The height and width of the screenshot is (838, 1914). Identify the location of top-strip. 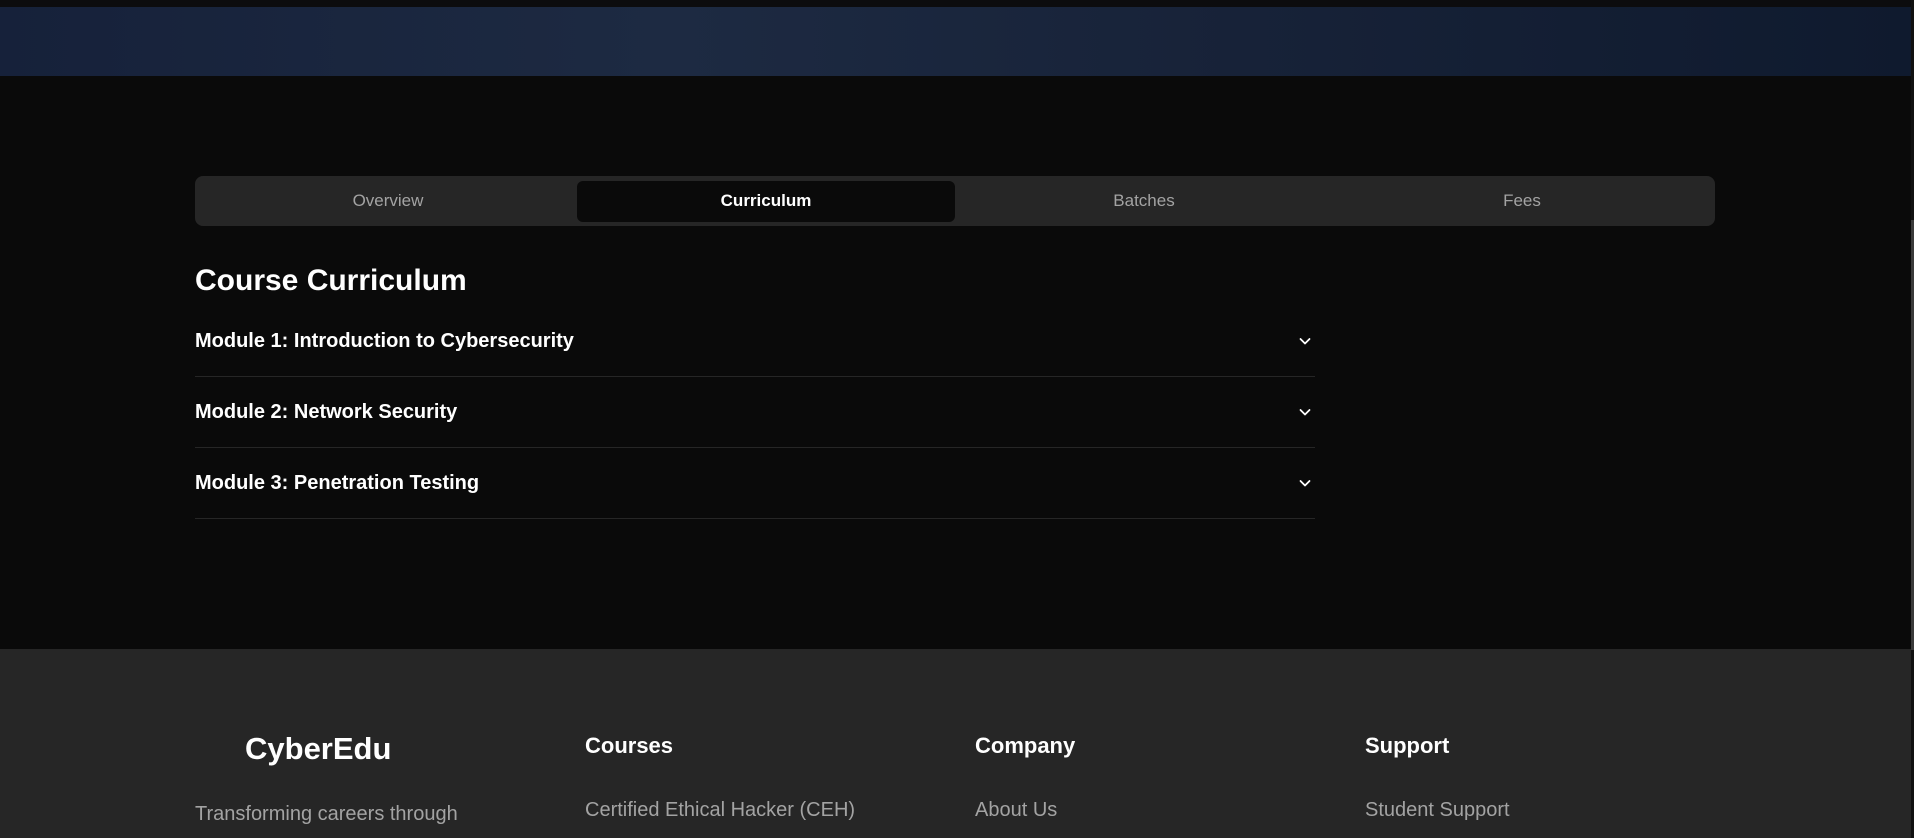
(957, 3).